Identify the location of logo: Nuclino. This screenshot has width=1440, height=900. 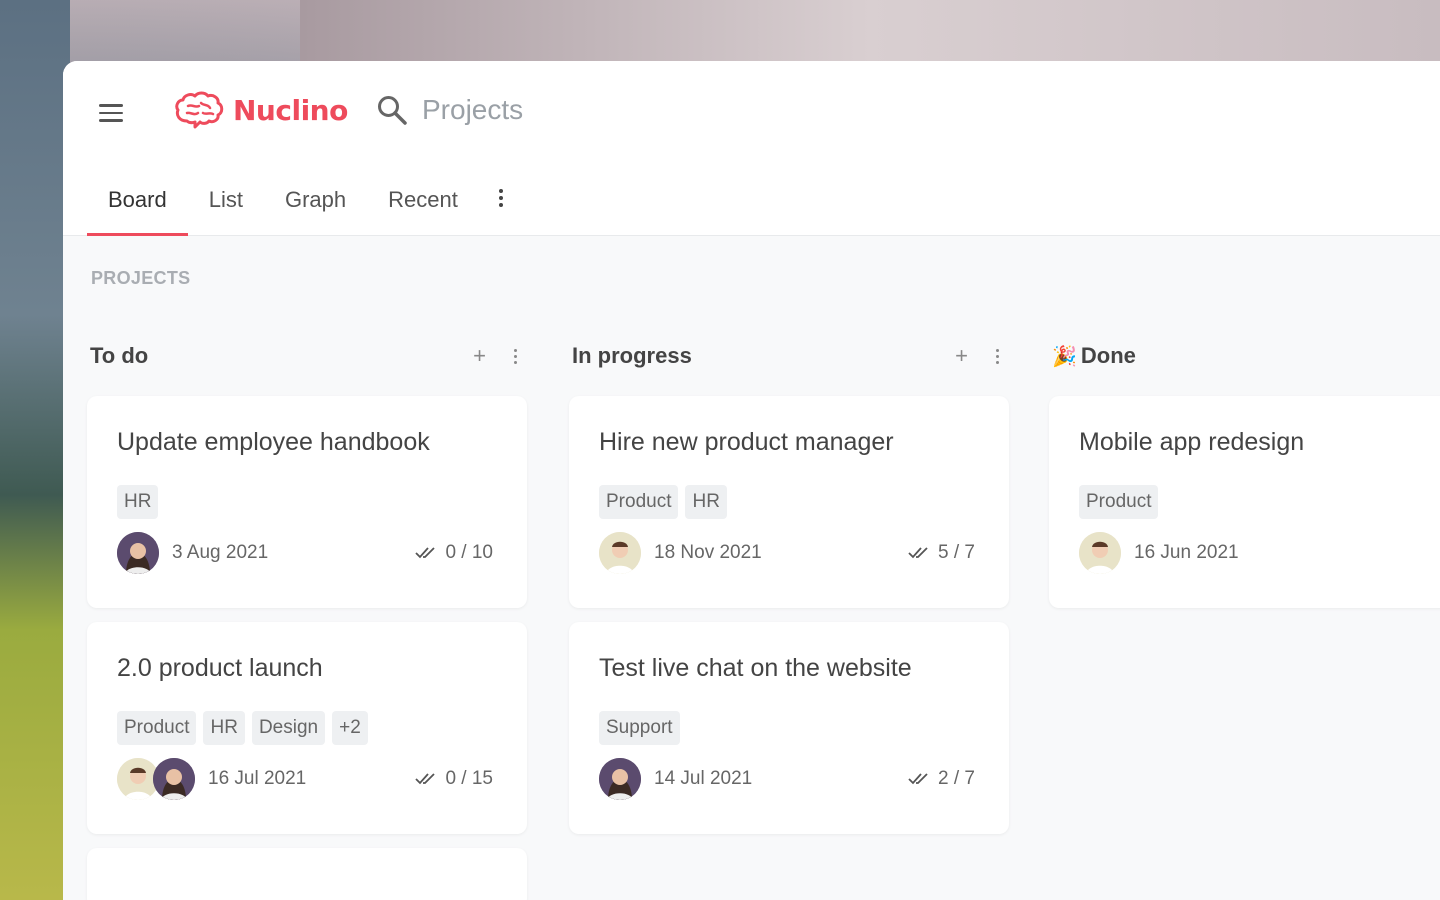
(260, 110).